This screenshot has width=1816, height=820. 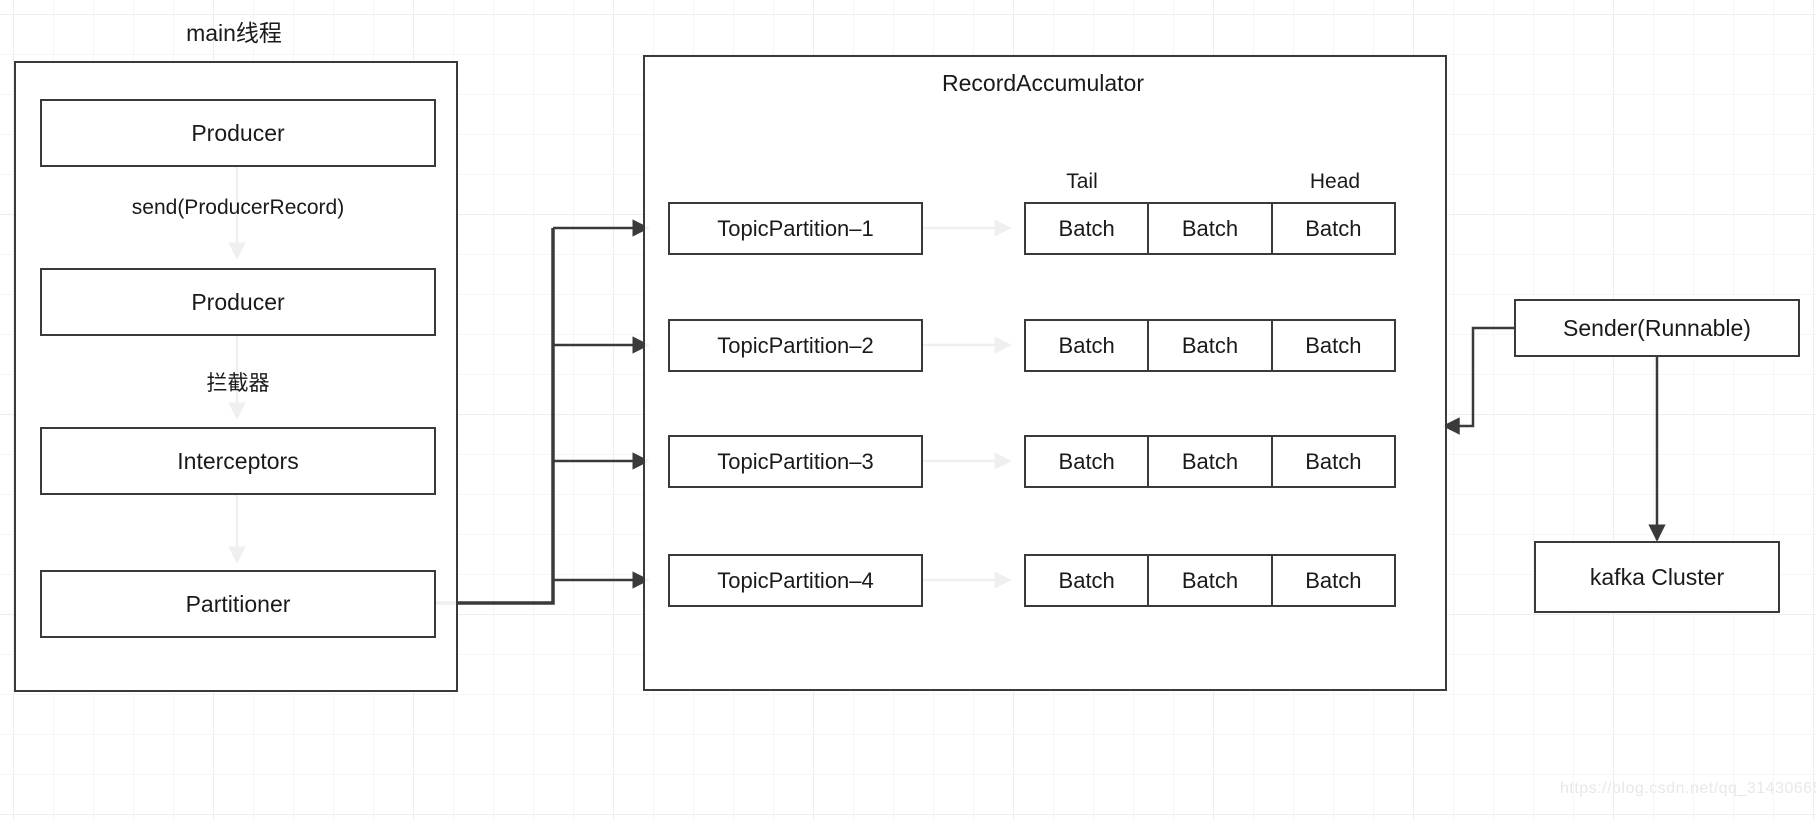 I want to click on record-accumulator-title: RecordAccumulator, so click(x=1043, y=83).